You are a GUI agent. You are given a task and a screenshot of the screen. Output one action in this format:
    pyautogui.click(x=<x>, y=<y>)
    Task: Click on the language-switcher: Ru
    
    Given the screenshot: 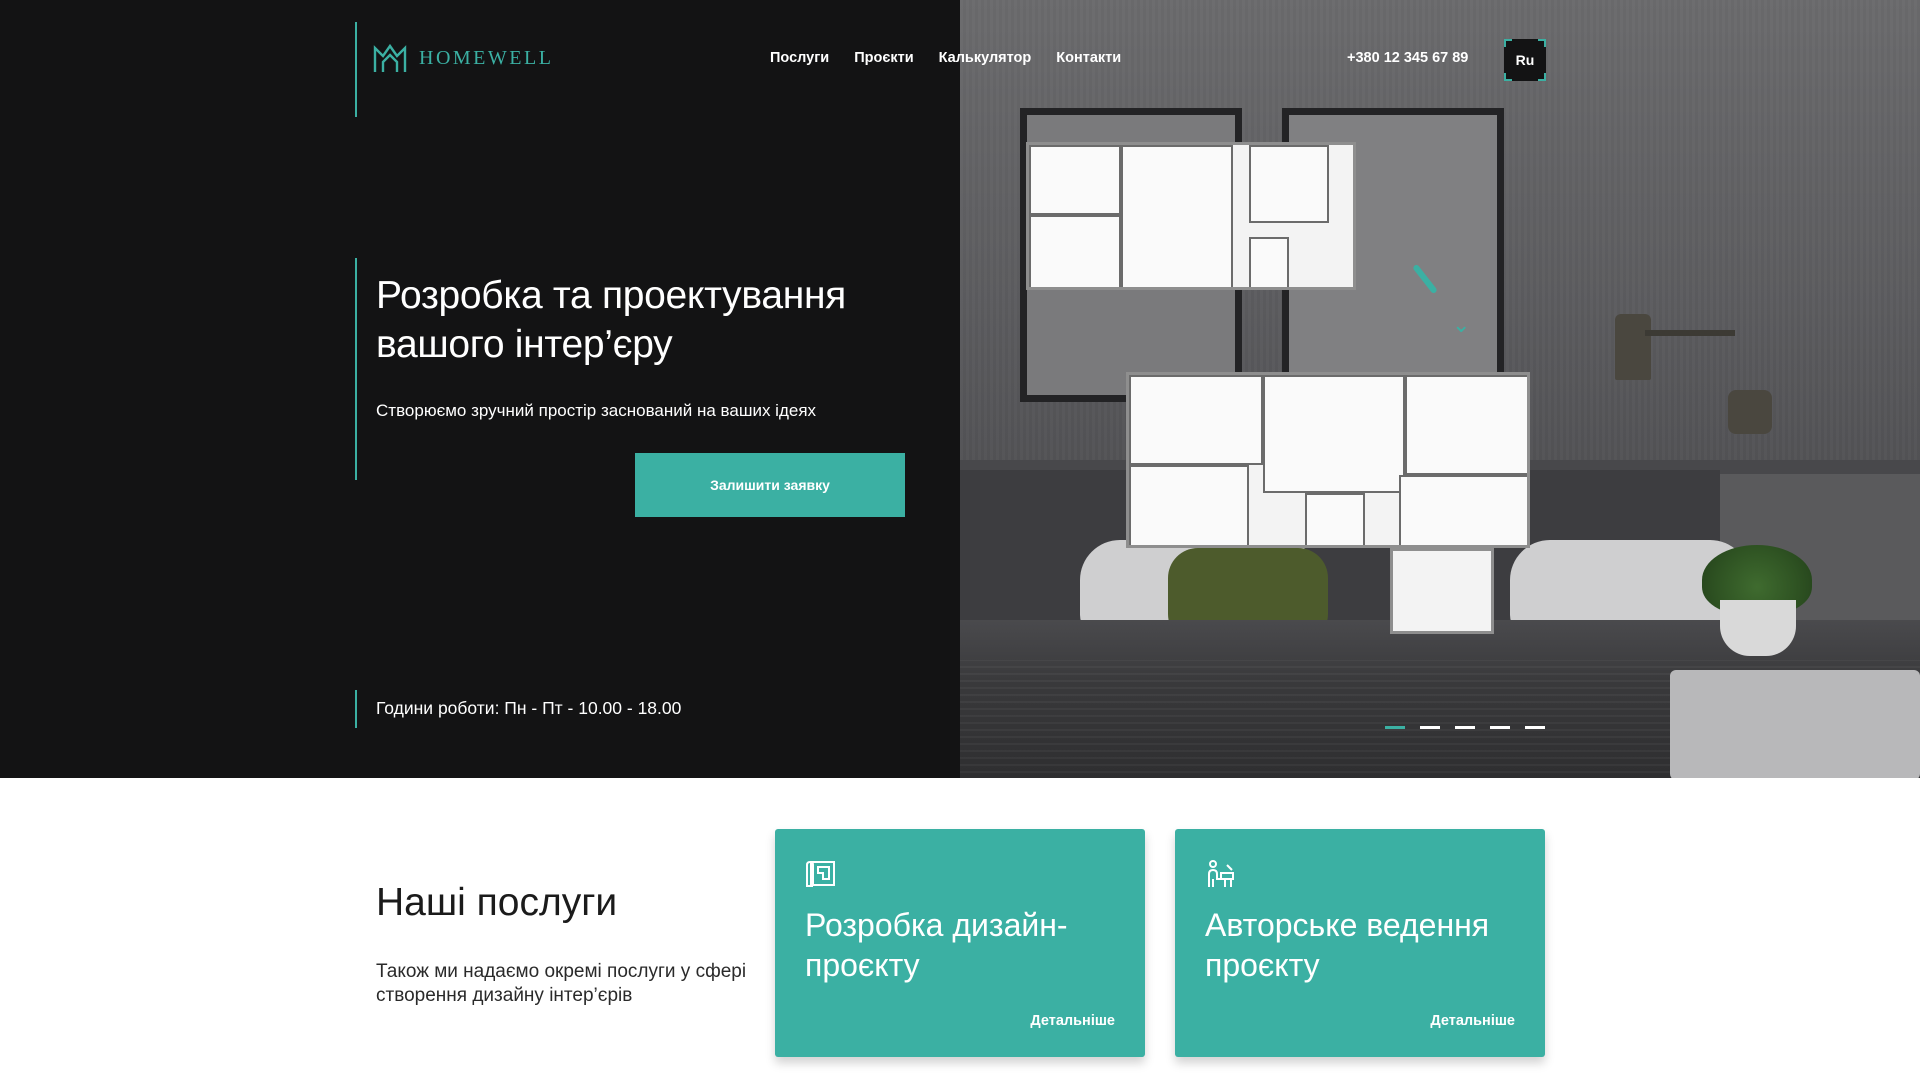 What is the action you would take?
    pyautogui.click(x=1525, y=60)
    